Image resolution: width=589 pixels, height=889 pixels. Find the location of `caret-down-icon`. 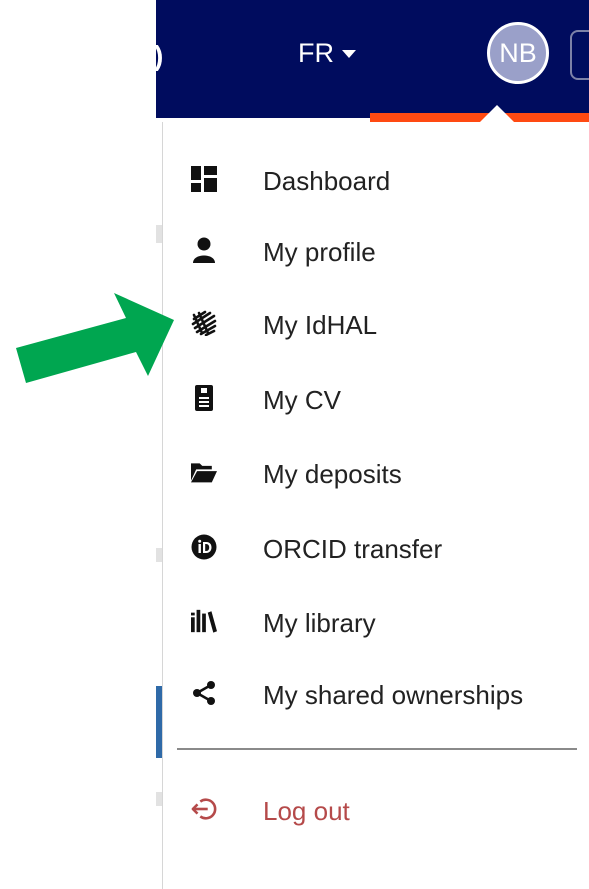

caret-down-icon is located at coordinates (349, 53).